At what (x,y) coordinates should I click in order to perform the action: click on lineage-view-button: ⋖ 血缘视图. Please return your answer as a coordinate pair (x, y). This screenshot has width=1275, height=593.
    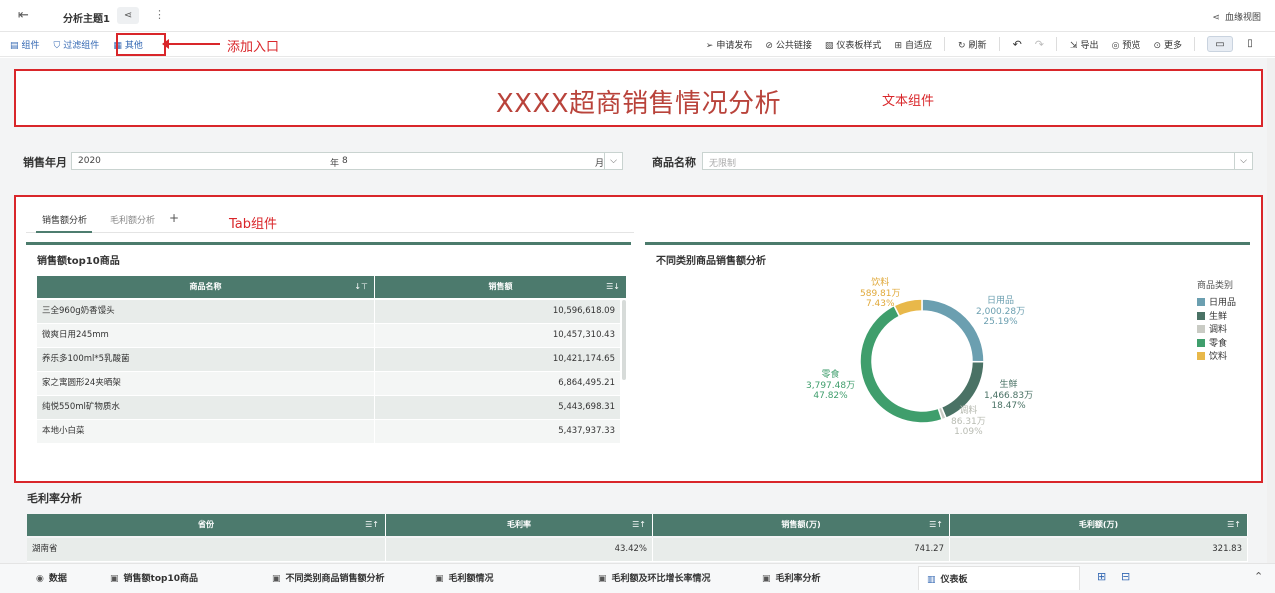
    Looking at the image, I should click on (1236, 16).